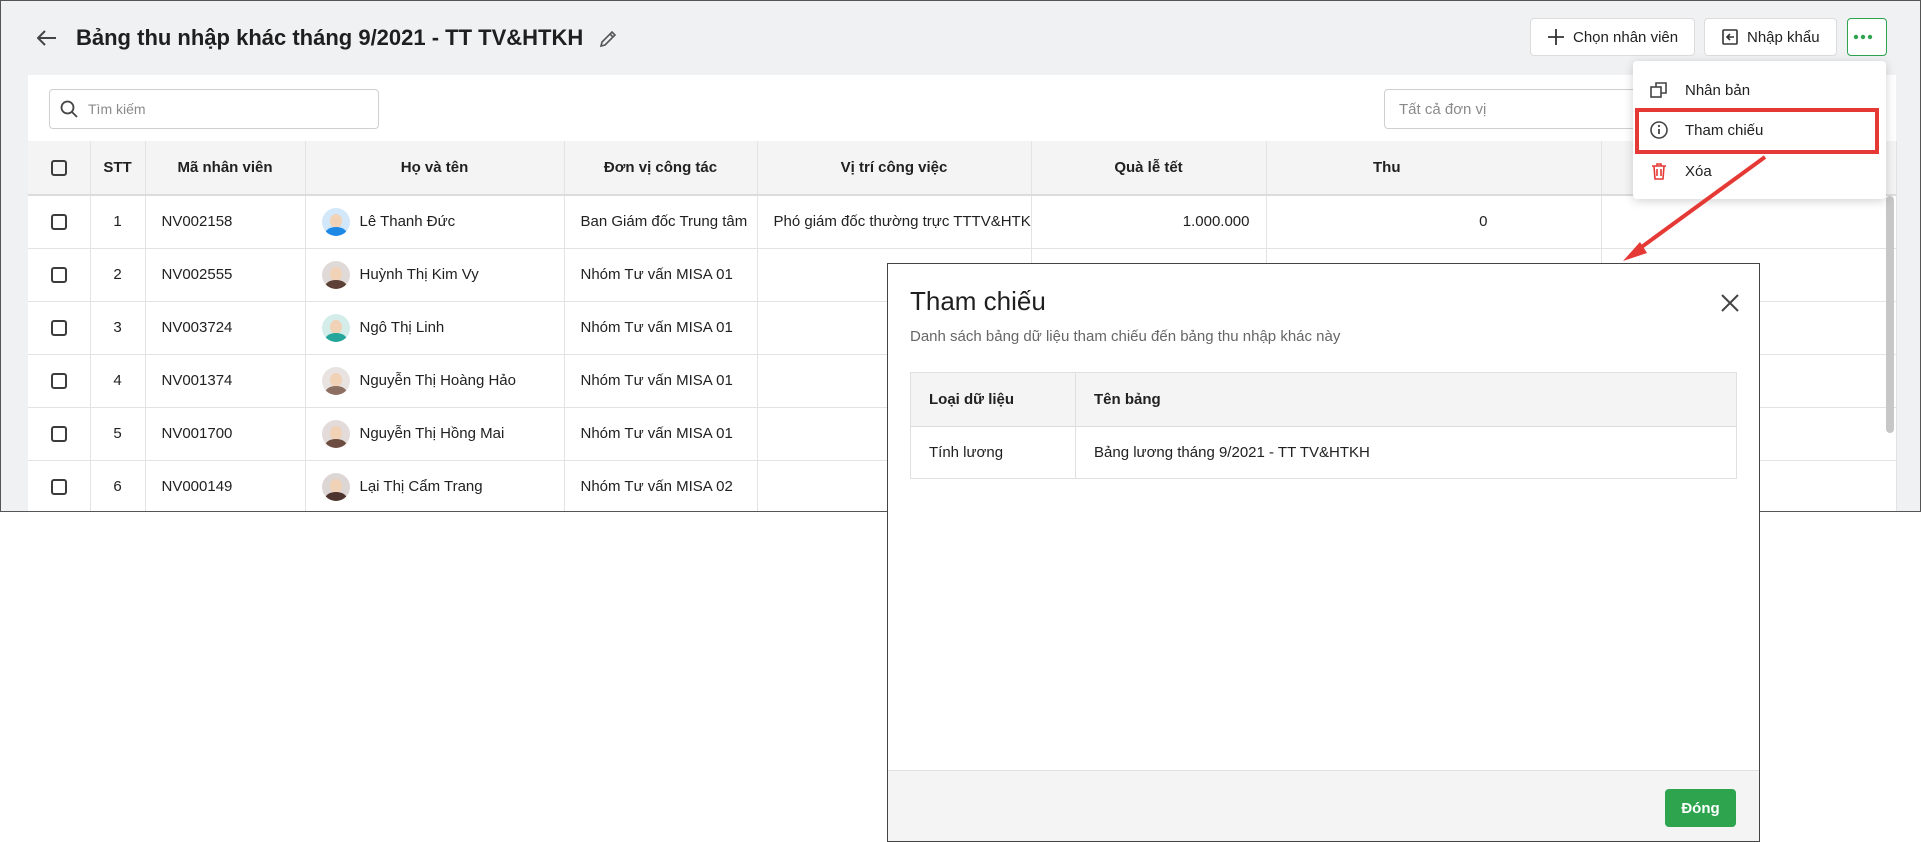 This screenshot has height=842, width=1921. What do you see at coordinates (225, 328) in the screenshot?
I see `employee-code: NV003724` at bounding box center [225, 328].